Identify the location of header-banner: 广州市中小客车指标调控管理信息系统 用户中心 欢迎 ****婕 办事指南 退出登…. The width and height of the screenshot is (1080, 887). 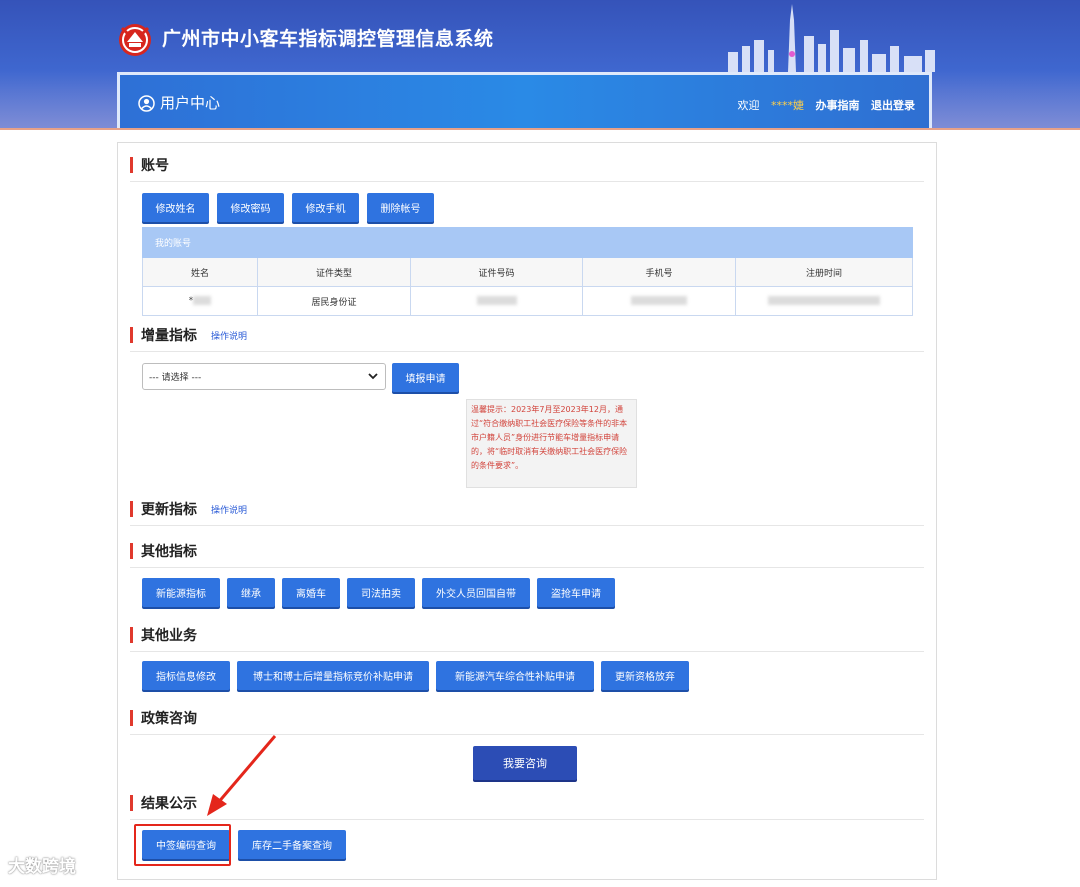
(540, 65).